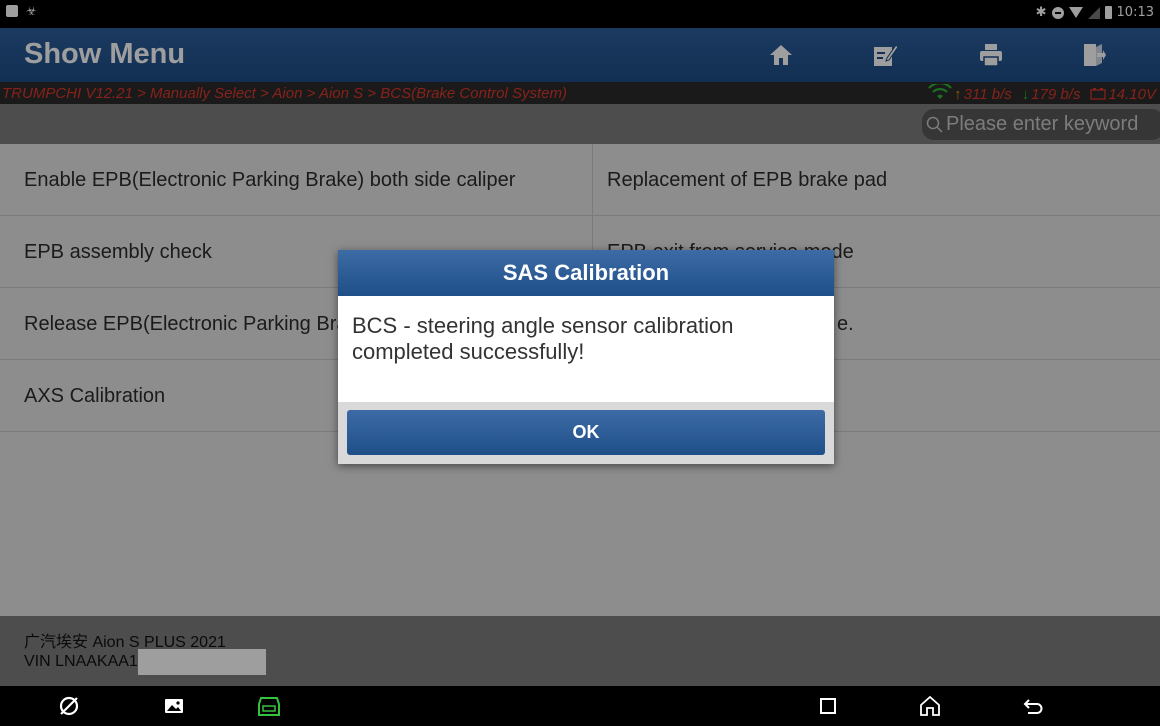 The image size is (1160, 726). I want to click on browser-icon, so click(69, 706).